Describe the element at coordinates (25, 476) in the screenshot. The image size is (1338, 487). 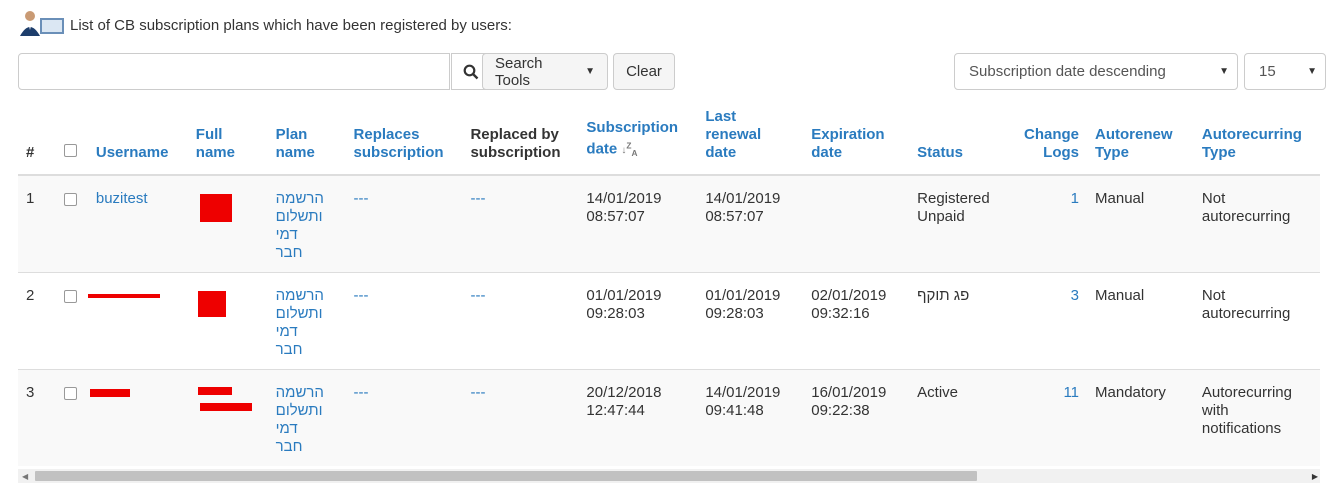
I see `scroll-left-icon: ◀` at that location.